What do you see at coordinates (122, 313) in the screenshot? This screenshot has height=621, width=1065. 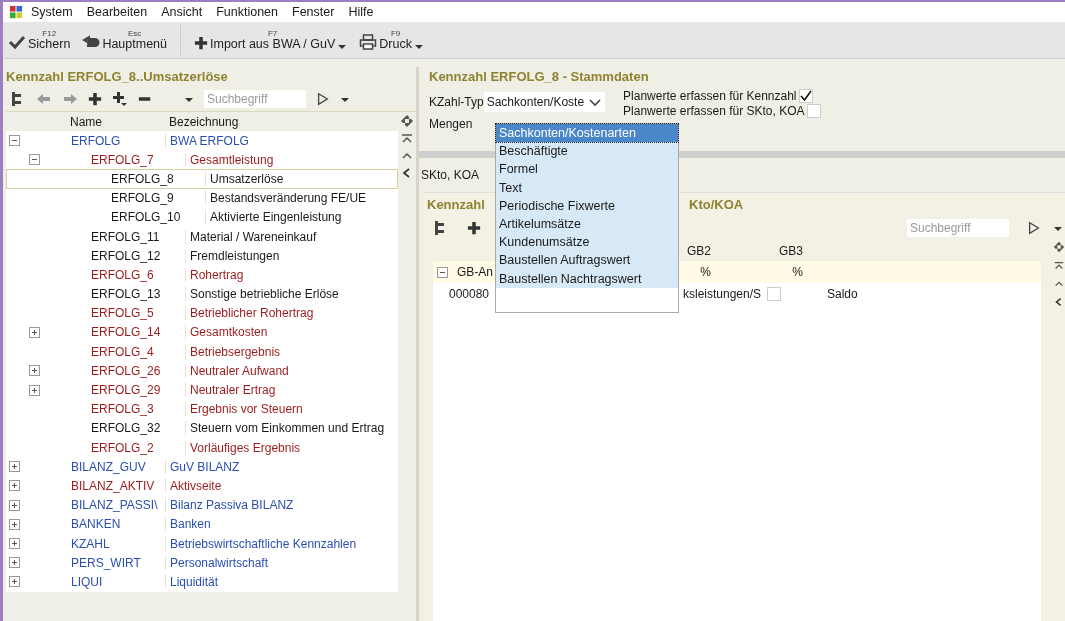 I see `tree-cell-text: ERFOLG_5` at bounding box center [122, 313].